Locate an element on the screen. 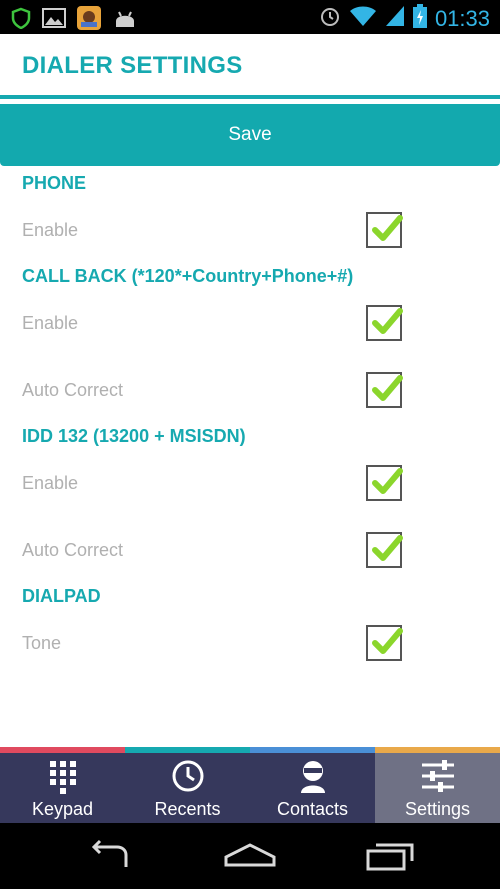  shield-icon is located at coordinates (21, 20).